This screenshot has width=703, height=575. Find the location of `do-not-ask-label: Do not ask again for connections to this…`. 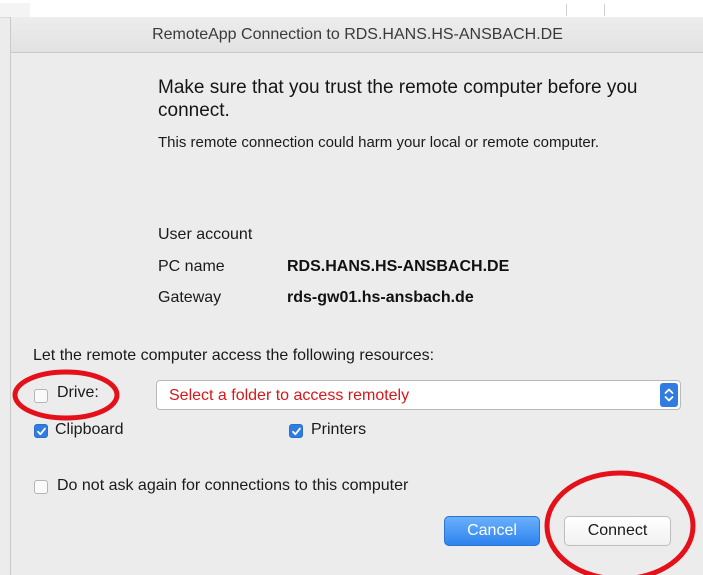

do-not-ask-label: Do not ask again for connections to this… is located at coordinates (232, 486).